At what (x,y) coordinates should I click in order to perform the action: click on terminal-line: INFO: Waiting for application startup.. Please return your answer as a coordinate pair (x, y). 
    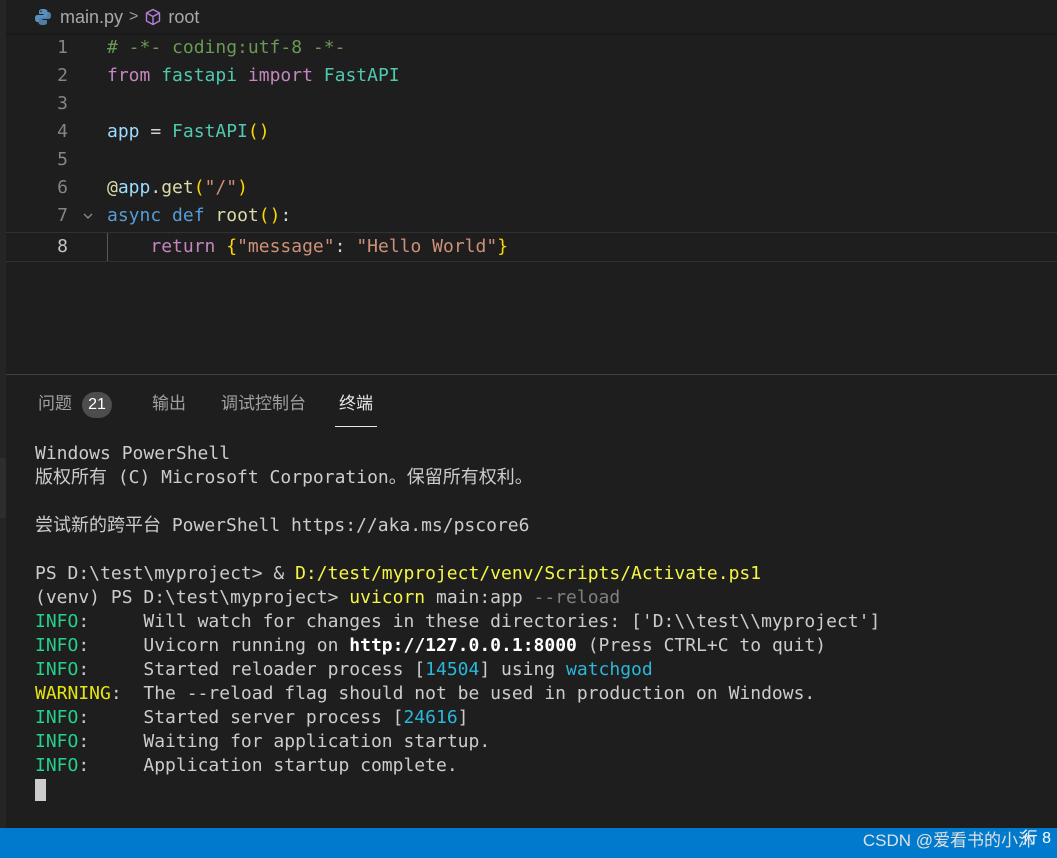
    Looking at the image, I should click on (262, 742).